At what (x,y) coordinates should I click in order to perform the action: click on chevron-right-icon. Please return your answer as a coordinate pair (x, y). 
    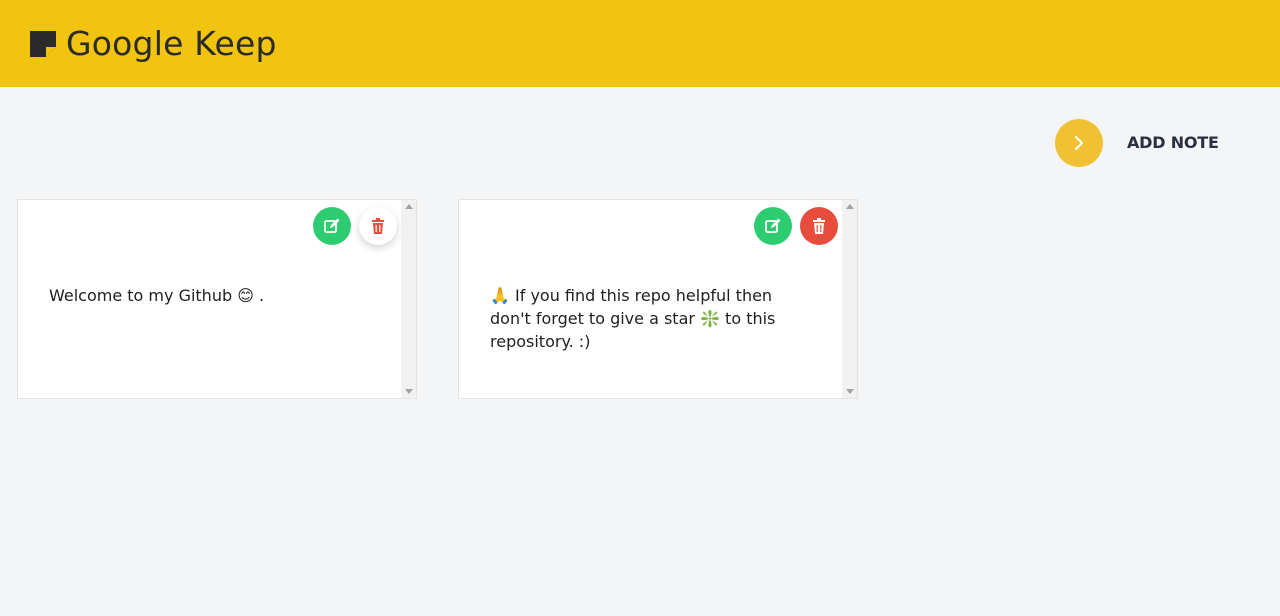
    Looking at the image, I should click on (1079, 143).